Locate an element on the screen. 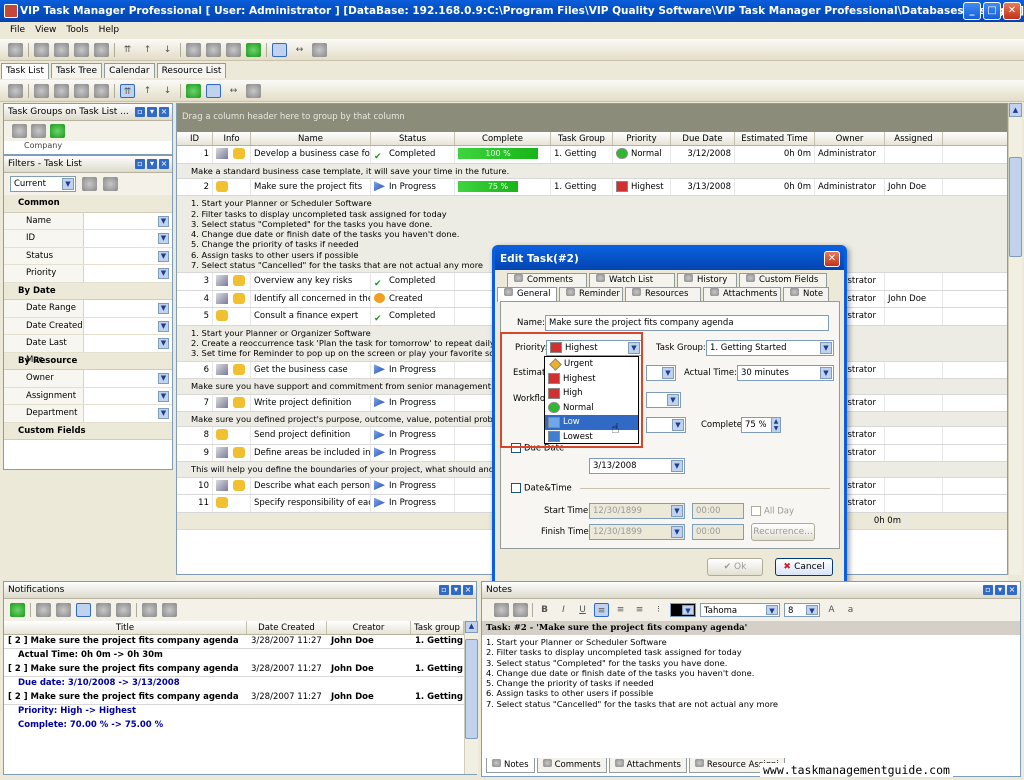  all-day-checkbox: All Day is located at coordinates (772, 511).